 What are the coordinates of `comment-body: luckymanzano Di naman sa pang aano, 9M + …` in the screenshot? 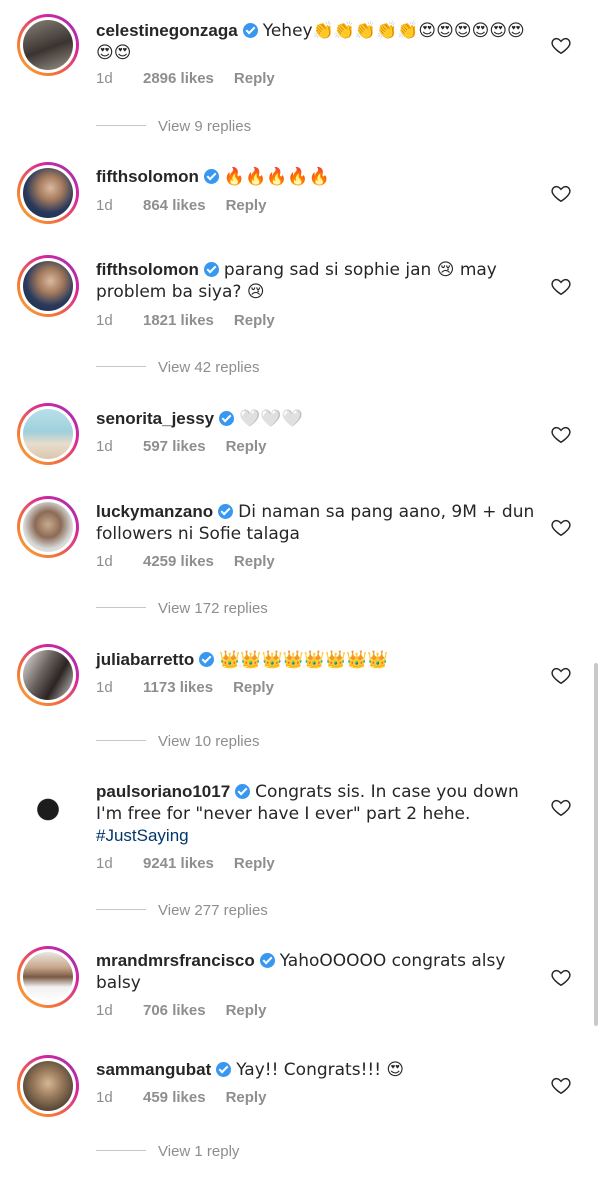 It's located at (316, 523).